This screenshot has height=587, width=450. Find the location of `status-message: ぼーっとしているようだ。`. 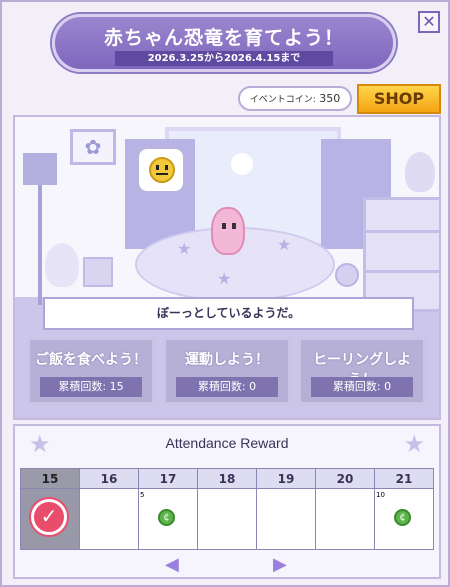

status-message: ぼーっとしているようだ。 is located at coordinates (228, 313).